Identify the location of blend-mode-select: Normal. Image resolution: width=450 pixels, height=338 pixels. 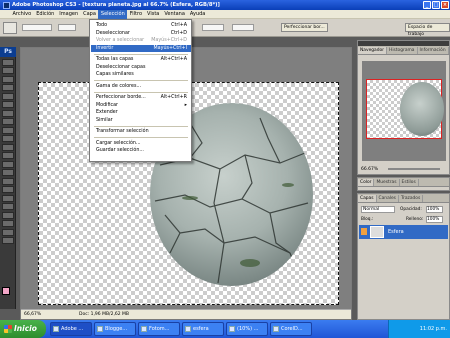
(378, 209).